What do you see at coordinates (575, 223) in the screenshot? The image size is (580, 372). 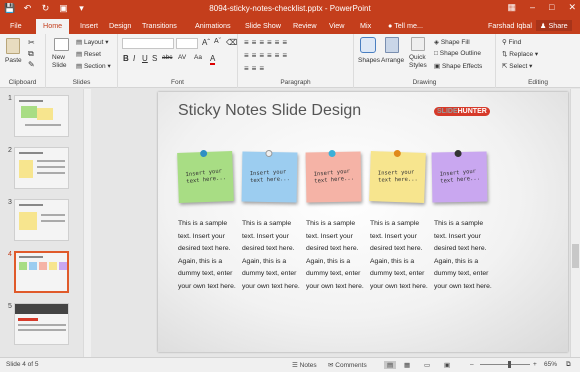 I see `slide-scrollbar` at bounding box center [575, 223].